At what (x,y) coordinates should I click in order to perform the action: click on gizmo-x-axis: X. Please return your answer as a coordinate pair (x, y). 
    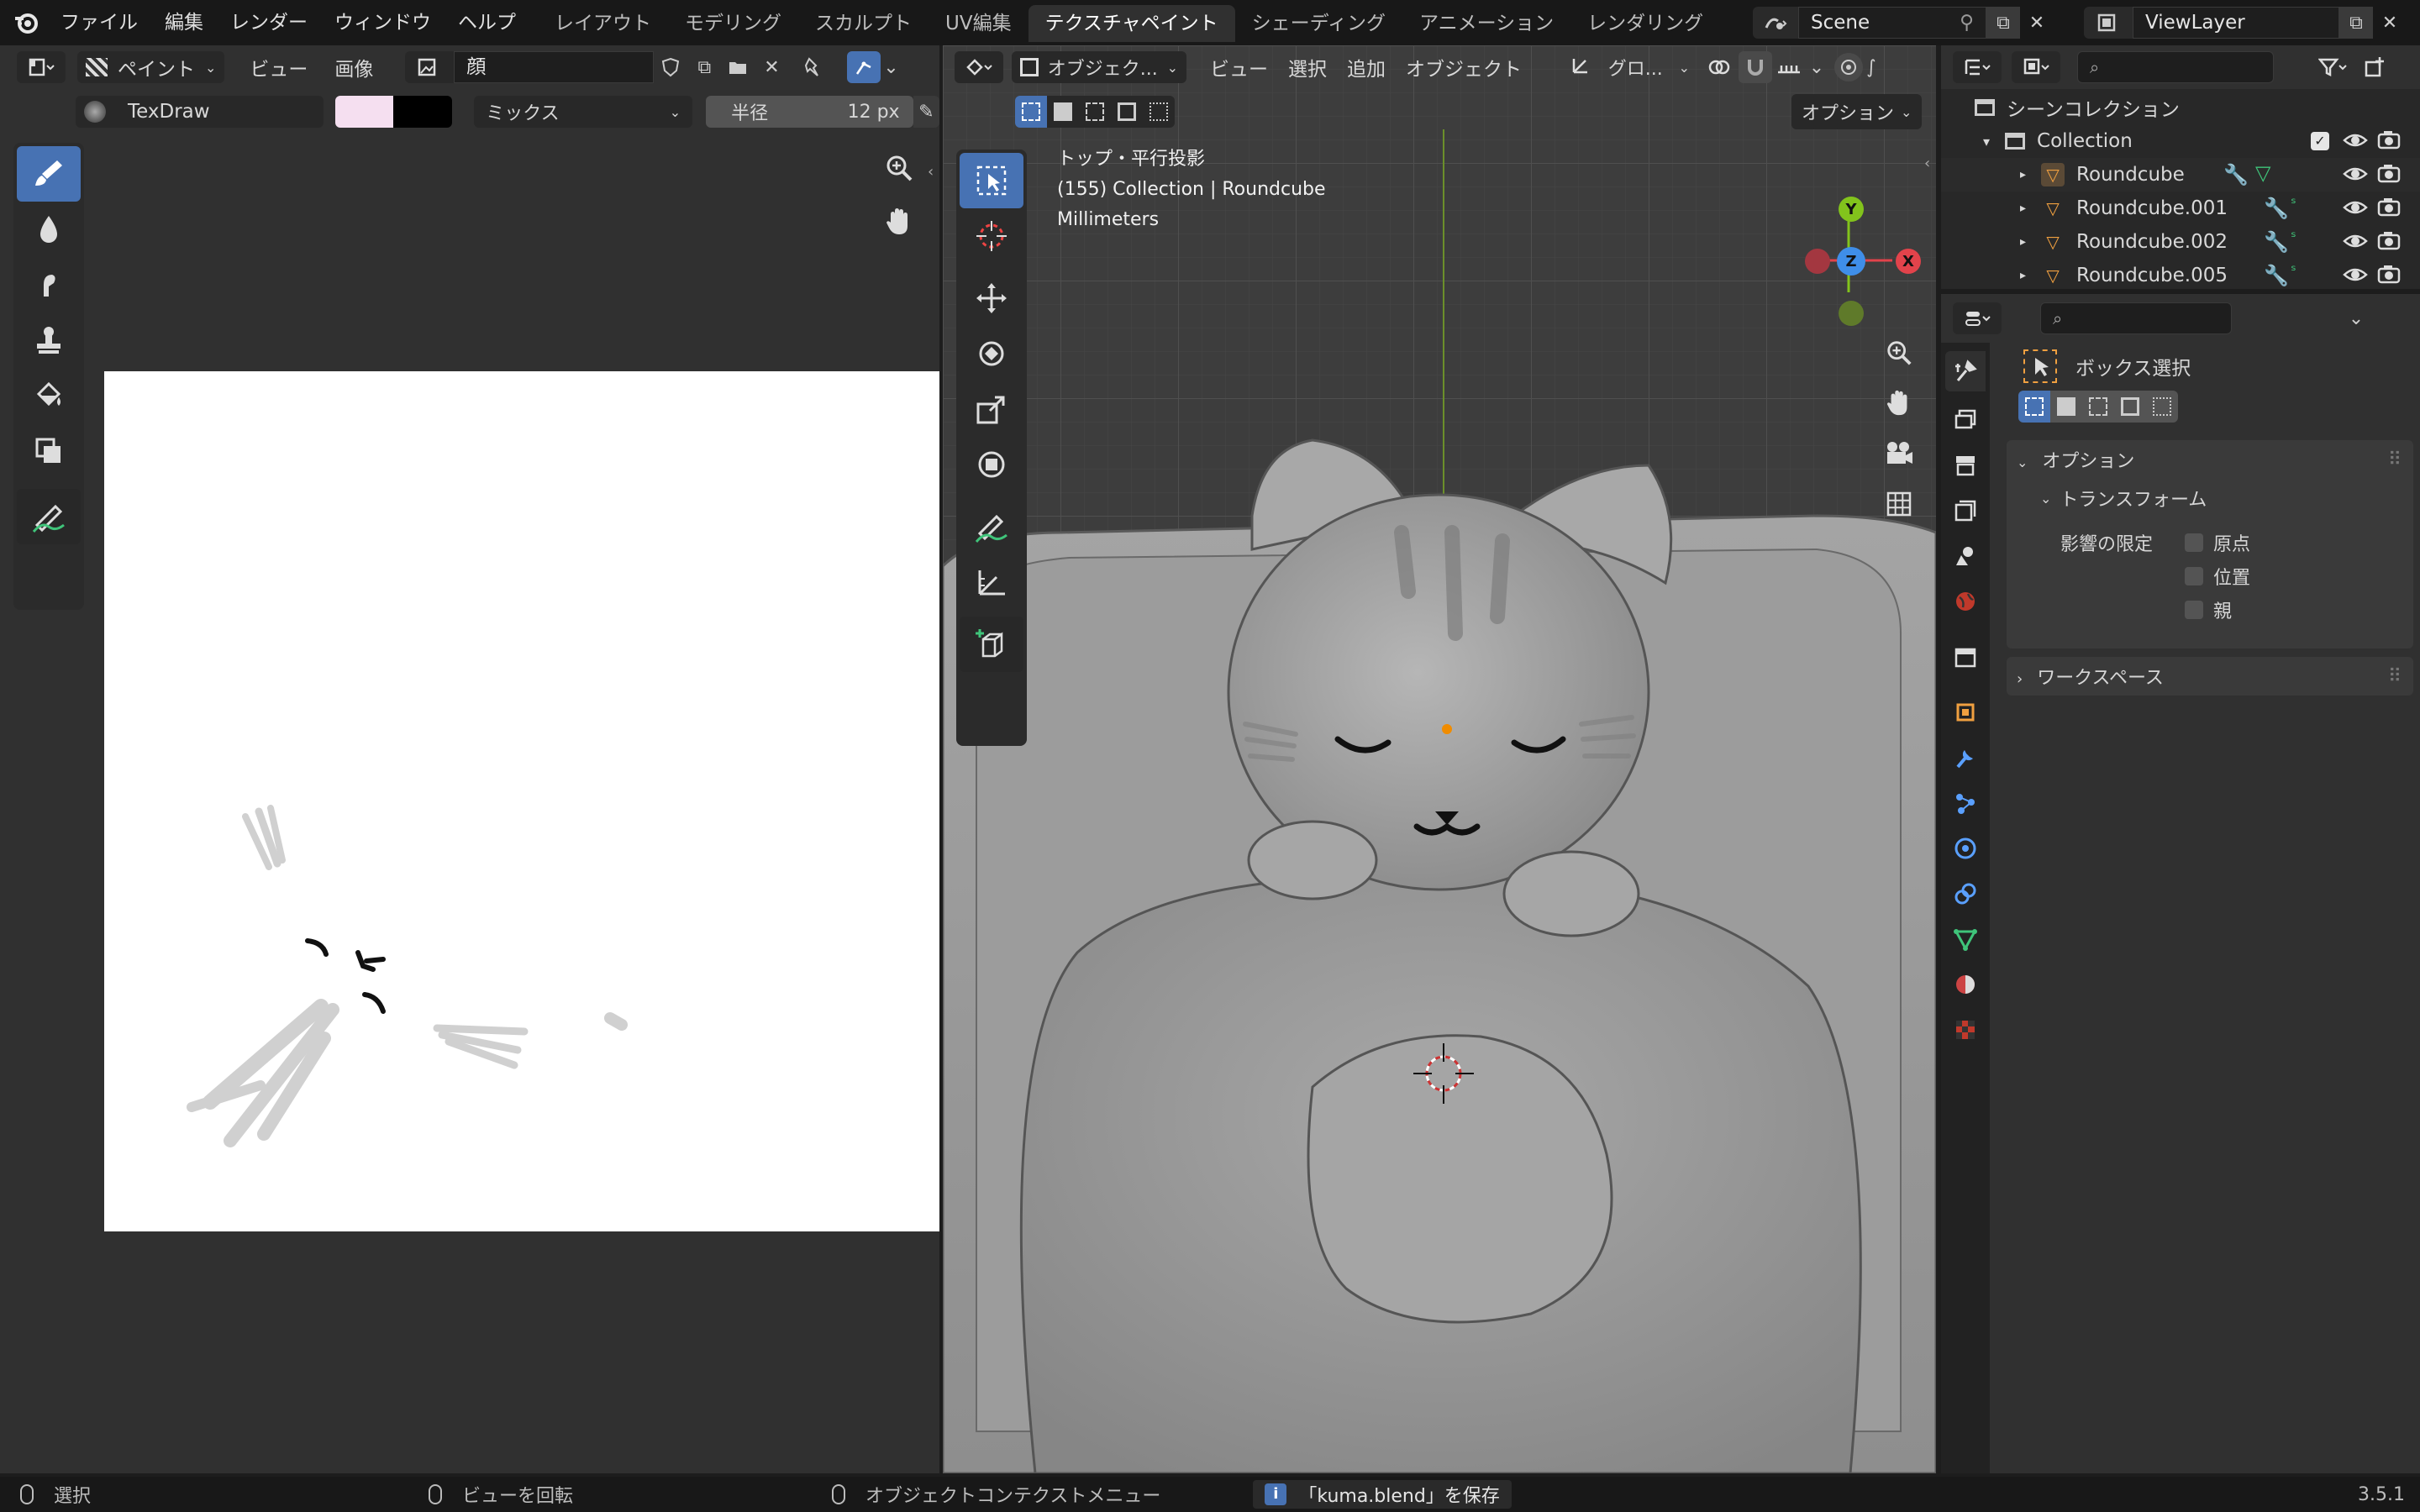
    Looking at the image, I should click on (1909, 261).